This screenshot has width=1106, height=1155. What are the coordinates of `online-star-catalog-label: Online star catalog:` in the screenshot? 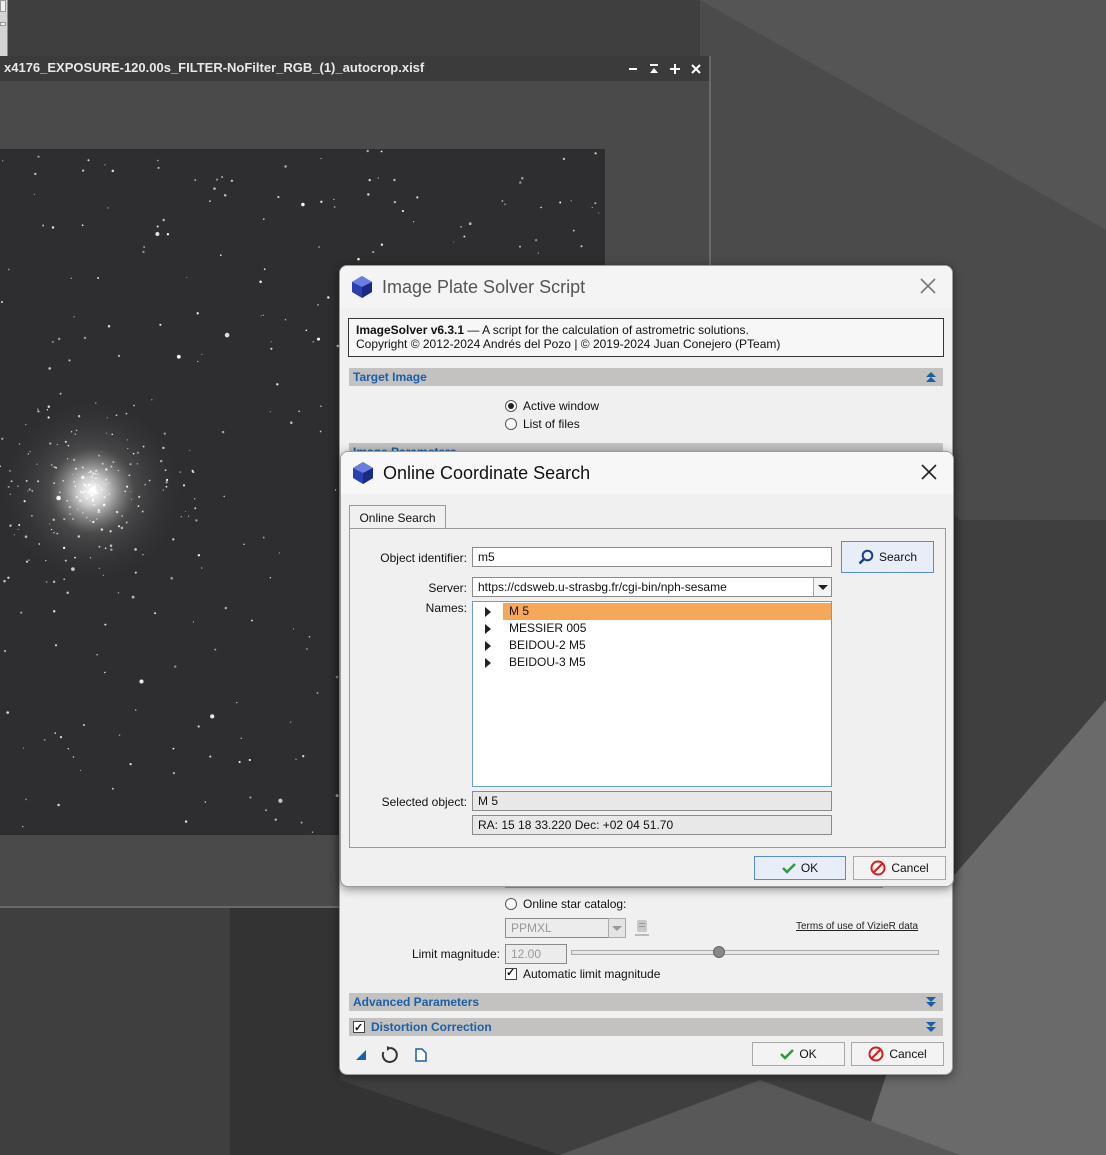 It's located at (575, 904).